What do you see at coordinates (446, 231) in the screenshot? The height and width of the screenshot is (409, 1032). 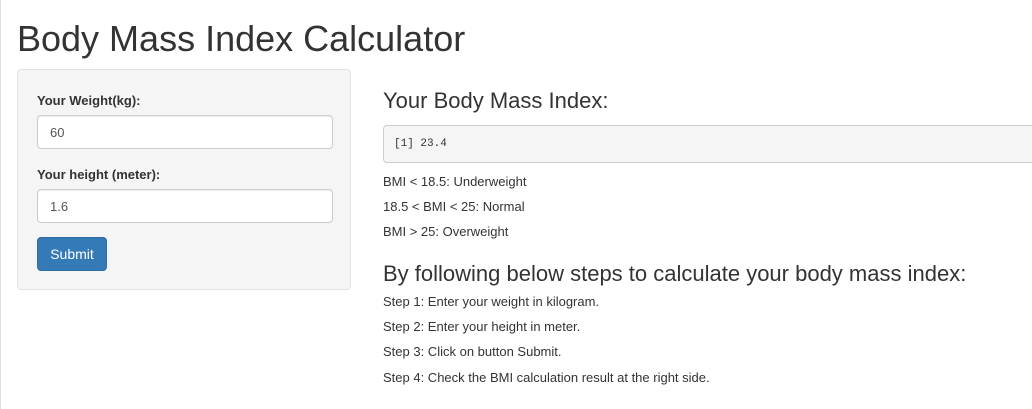 I see `range-overweight: BMI > 25: Overweight` at bounding box center [446, 231].